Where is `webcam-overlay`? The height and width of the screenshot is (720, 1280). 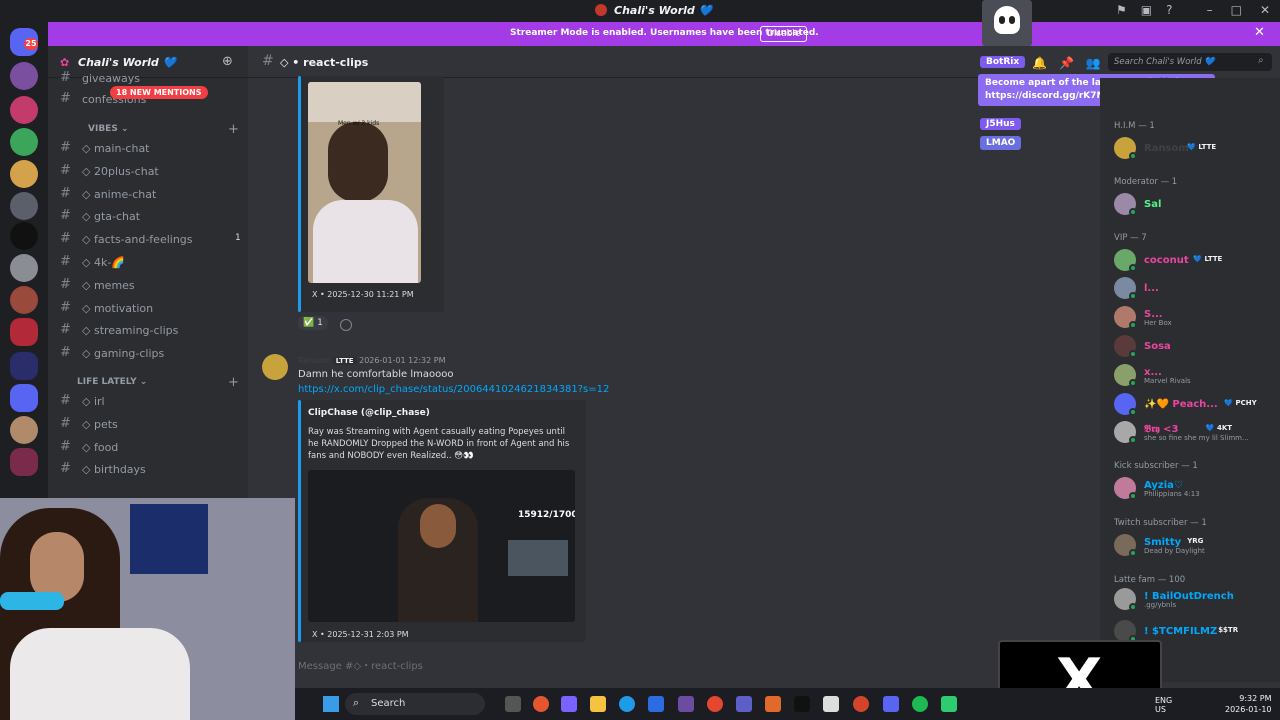
webcam-overlay is located at coordinates (147, 609).